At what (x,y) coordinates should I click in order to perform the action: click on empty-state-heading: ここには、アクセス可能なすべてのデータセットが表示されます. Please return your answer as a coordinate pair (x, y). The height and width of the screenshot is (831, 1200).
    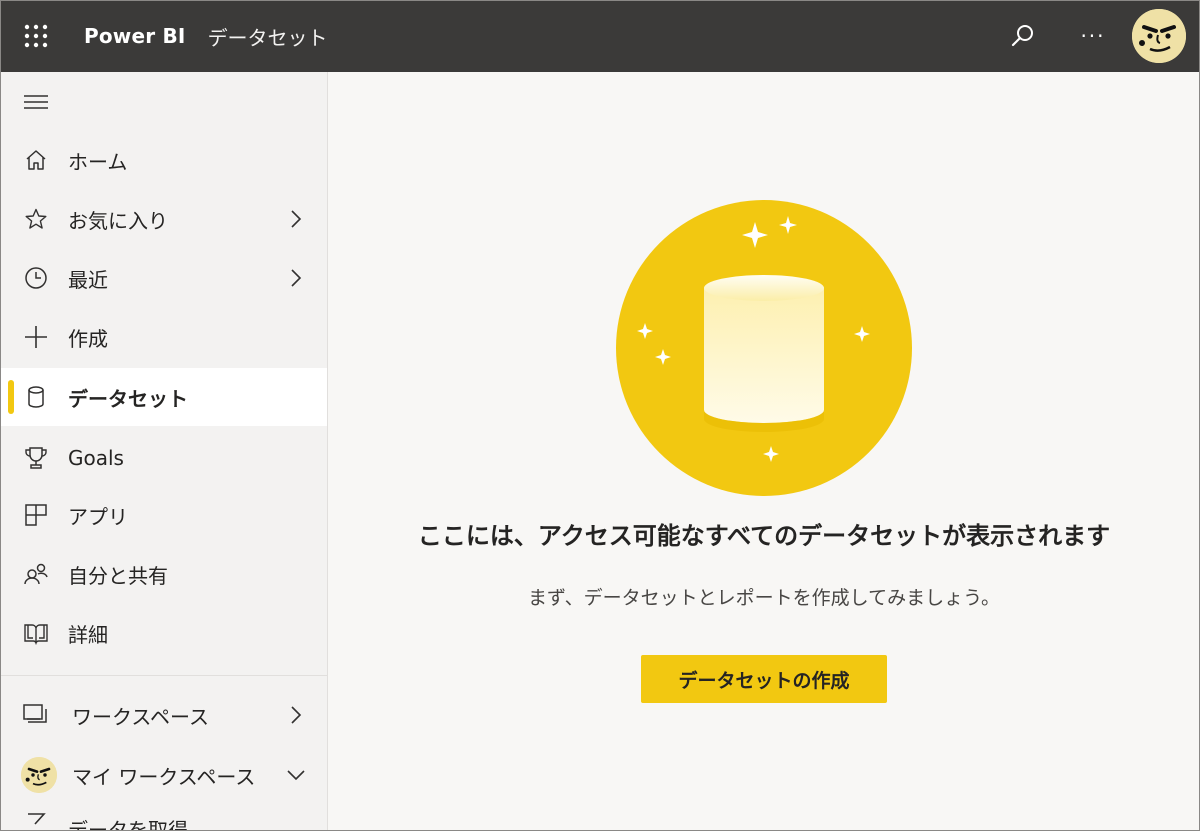
    Looking at the image, I should click on (764, 536).